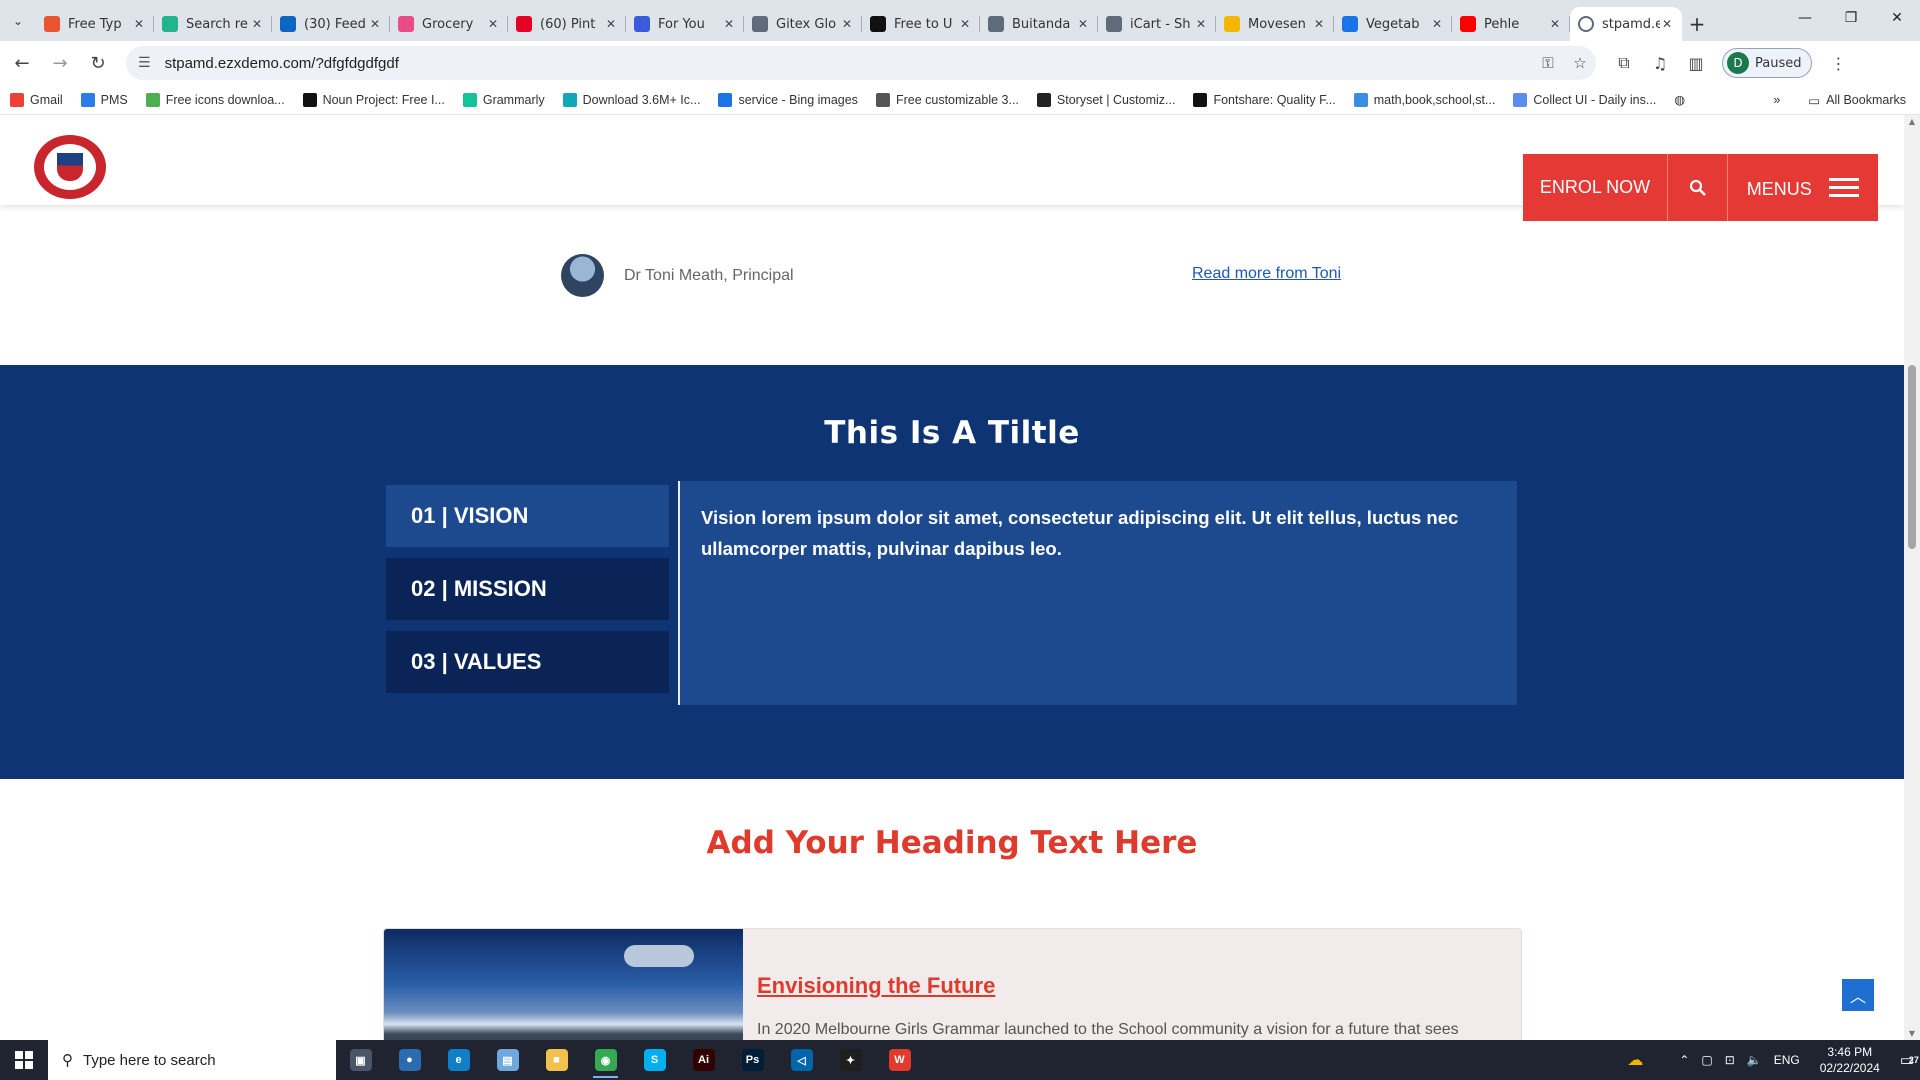  What do you see at coordinates (1851, 18) in the screenshot?
I see `restore-icon: ❐` at bounding box center [1851, 18].